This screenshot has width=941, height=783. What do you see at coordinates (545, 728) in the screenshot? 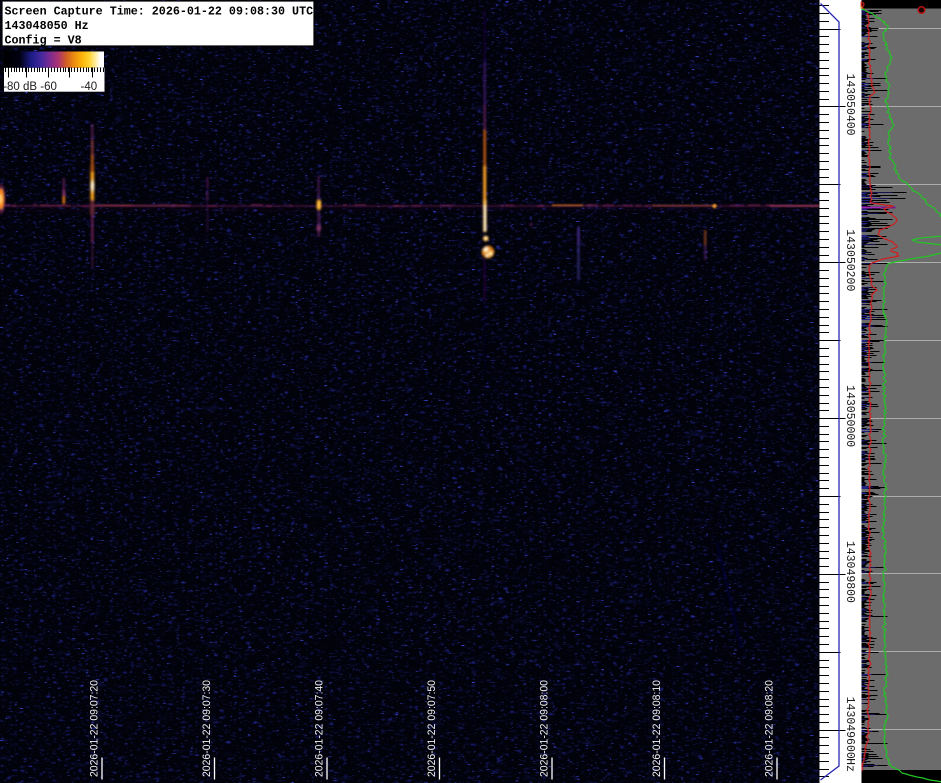
I see `svg-text: 2026-01-22 09:08:00` at bounding box center [545, 728].